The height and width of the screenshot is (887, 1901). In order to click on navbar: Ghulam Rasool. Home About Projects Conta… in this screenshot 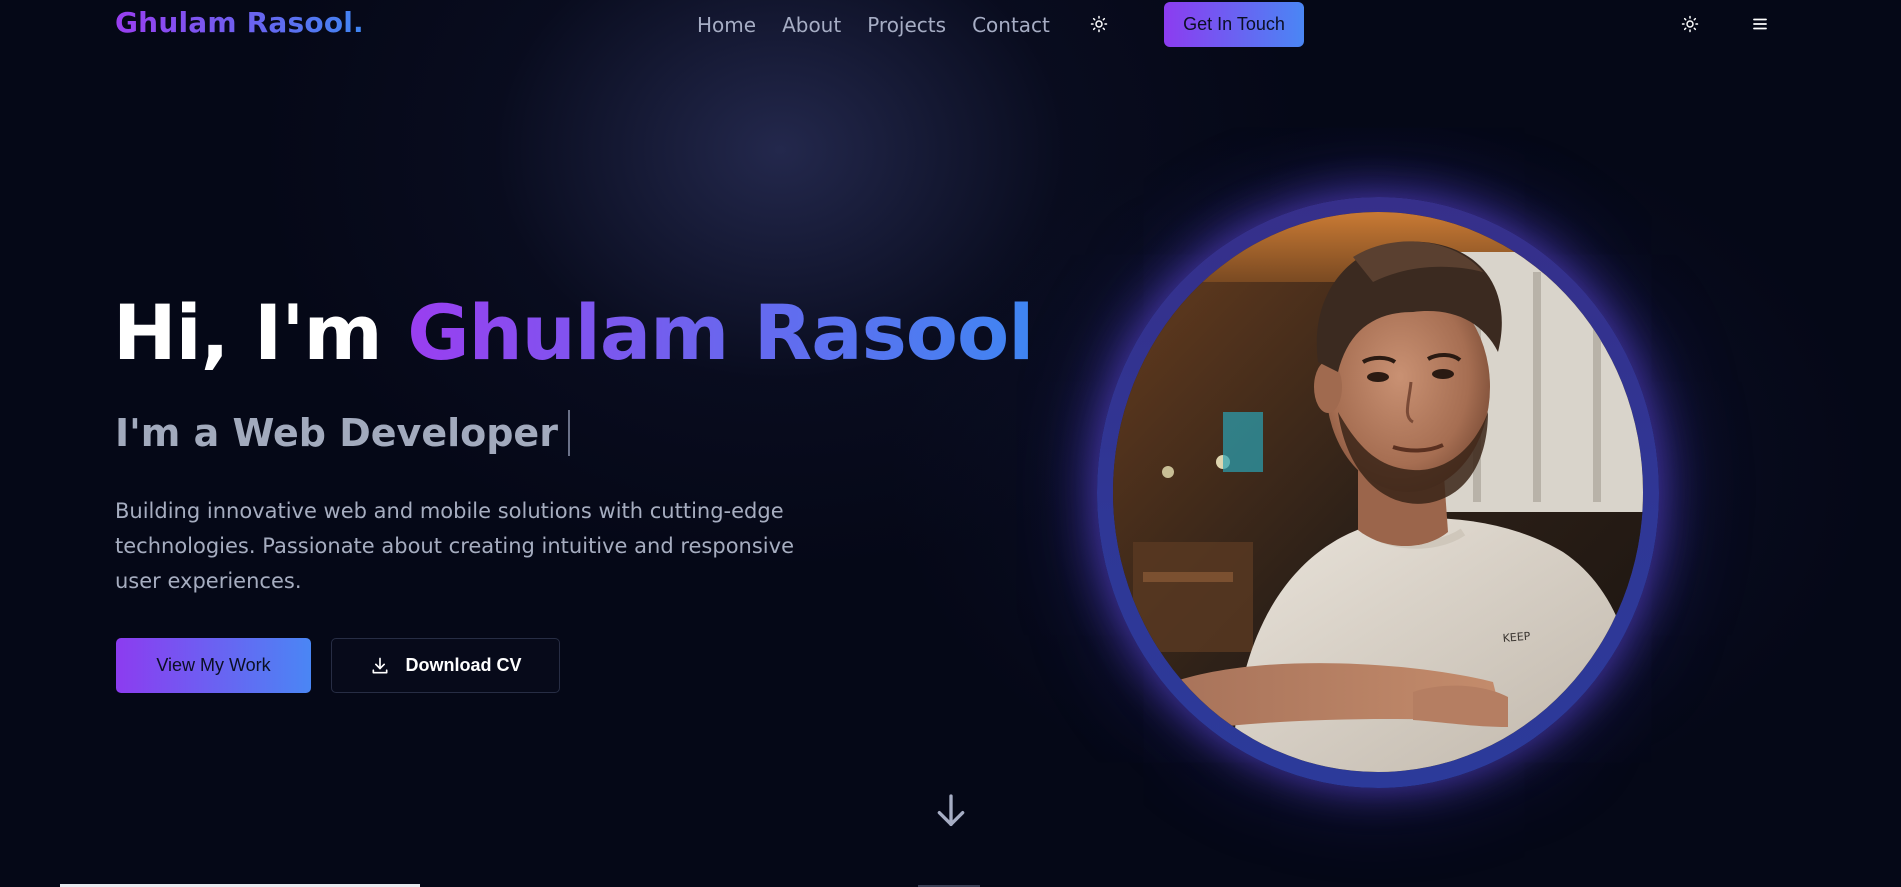, I will do `click(950, 25)`.